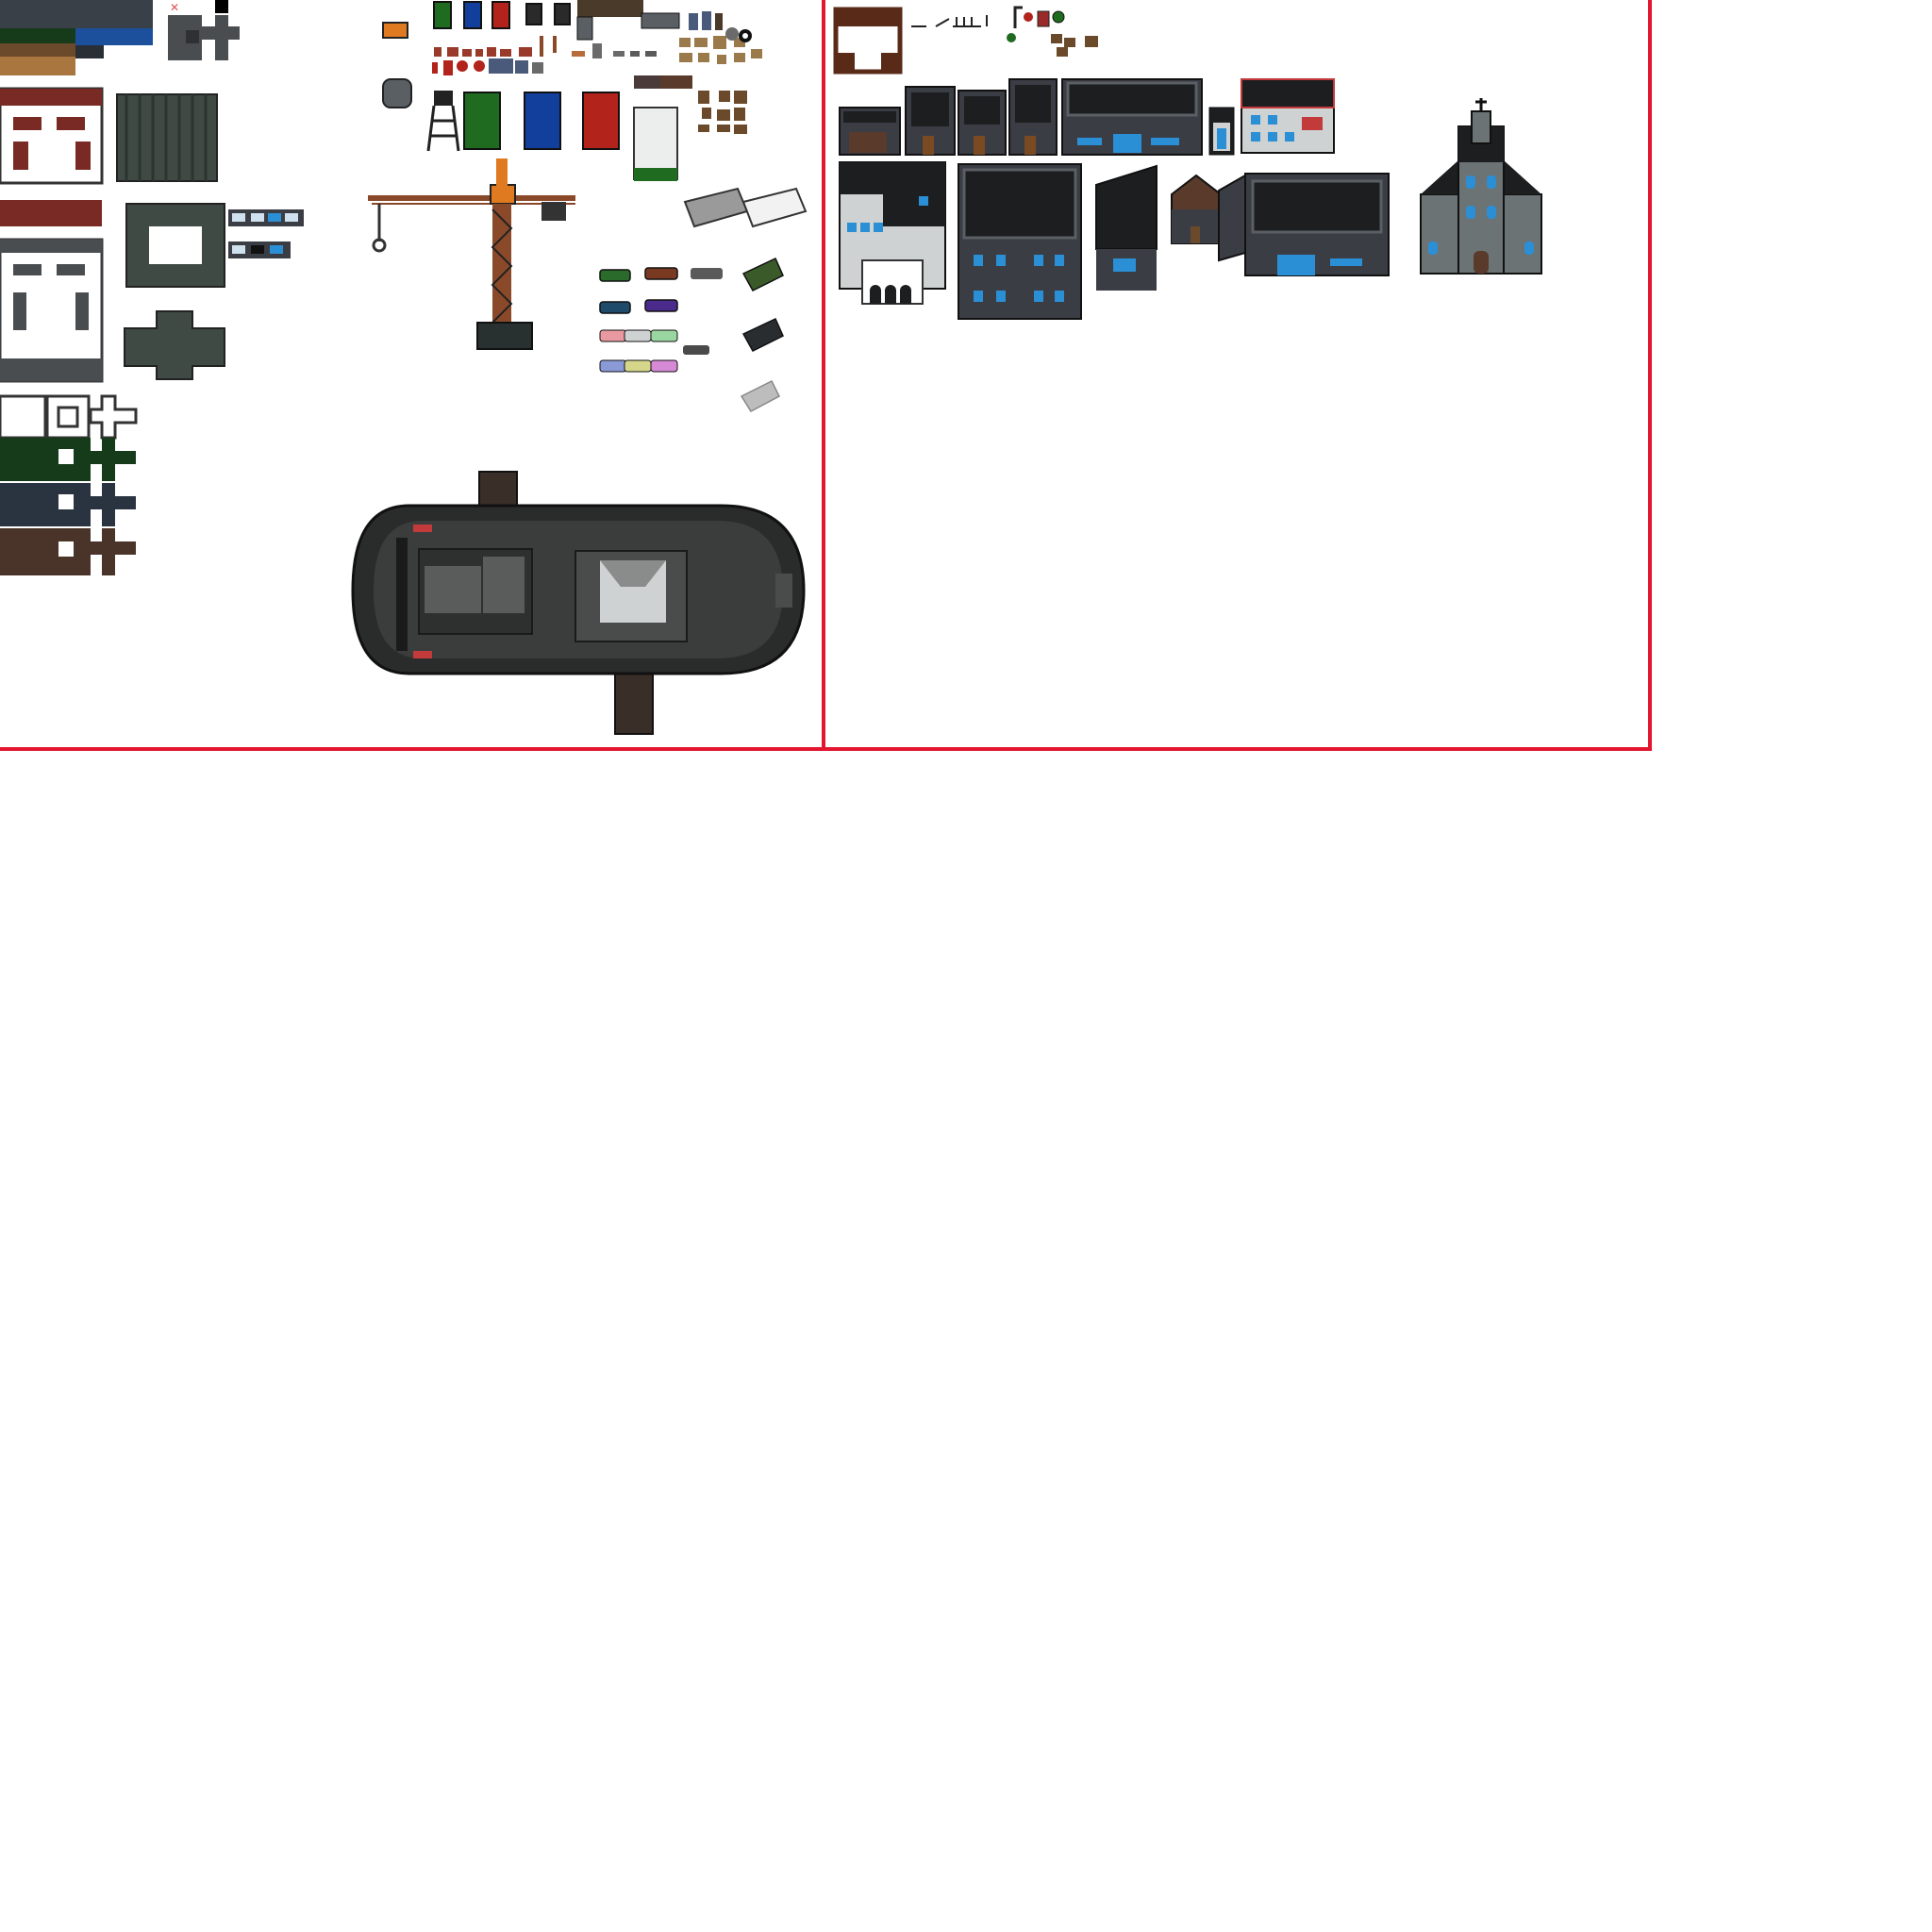 The image size is (1932, 1932). What do you see at coordinates (45, 505) in the screenshot?
I see `slate-ground-tile` at bounding box center [45, 505].